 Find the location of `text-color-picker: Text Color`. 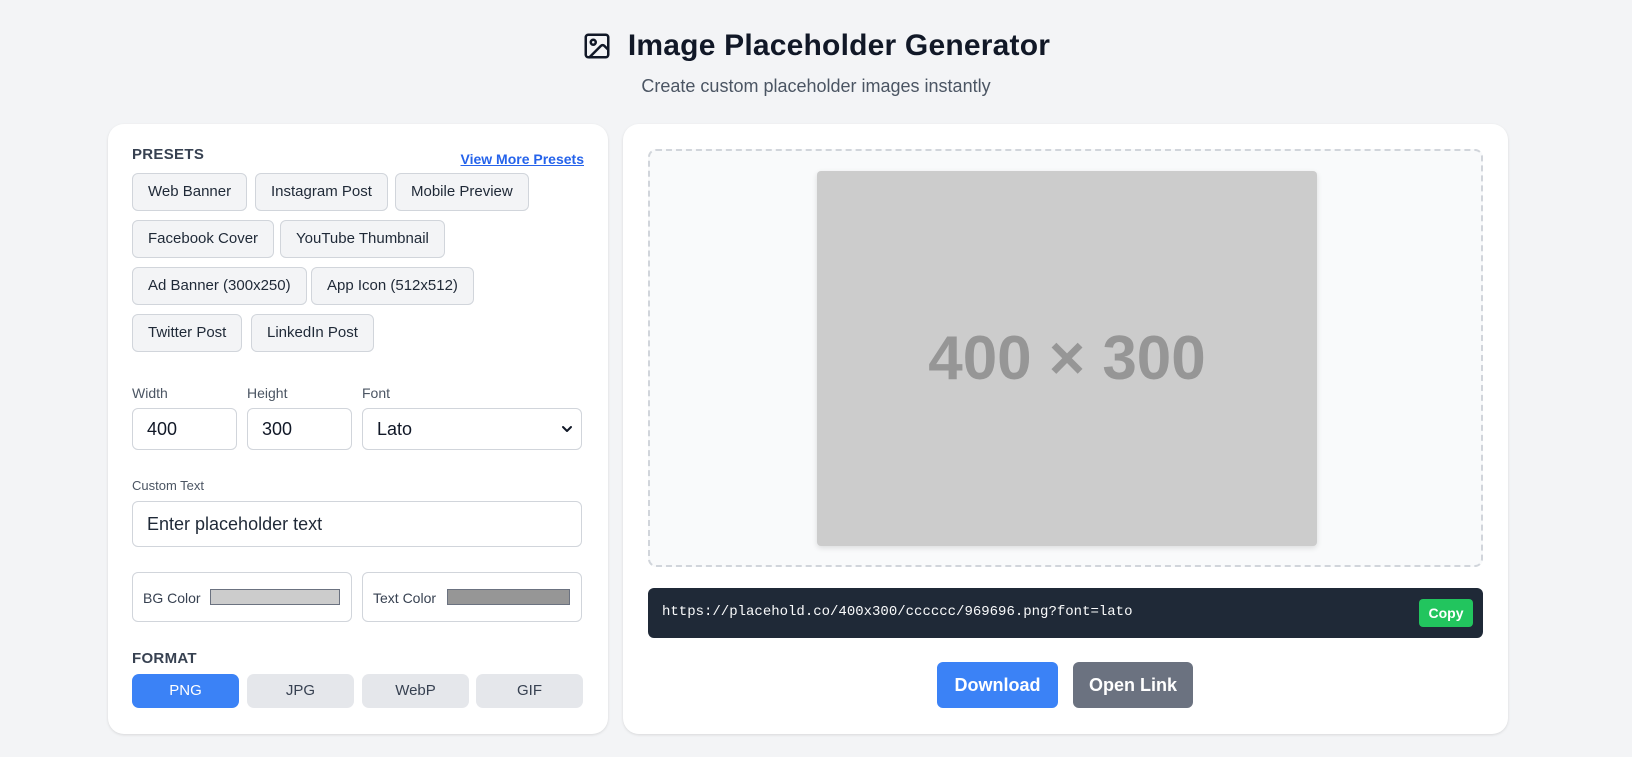

text-color-picker: Text Color is located at coordinates (472, 597).